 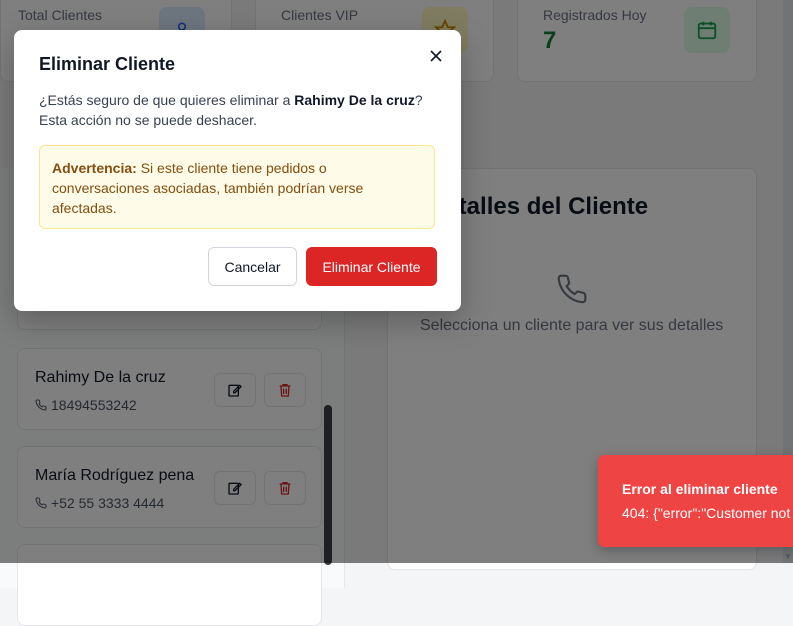 What do you see at coordinates (371, 266) in the screenshot?
I see `confirm-delete-button: Eliminar Cliente` at bounding box center [371, 266].